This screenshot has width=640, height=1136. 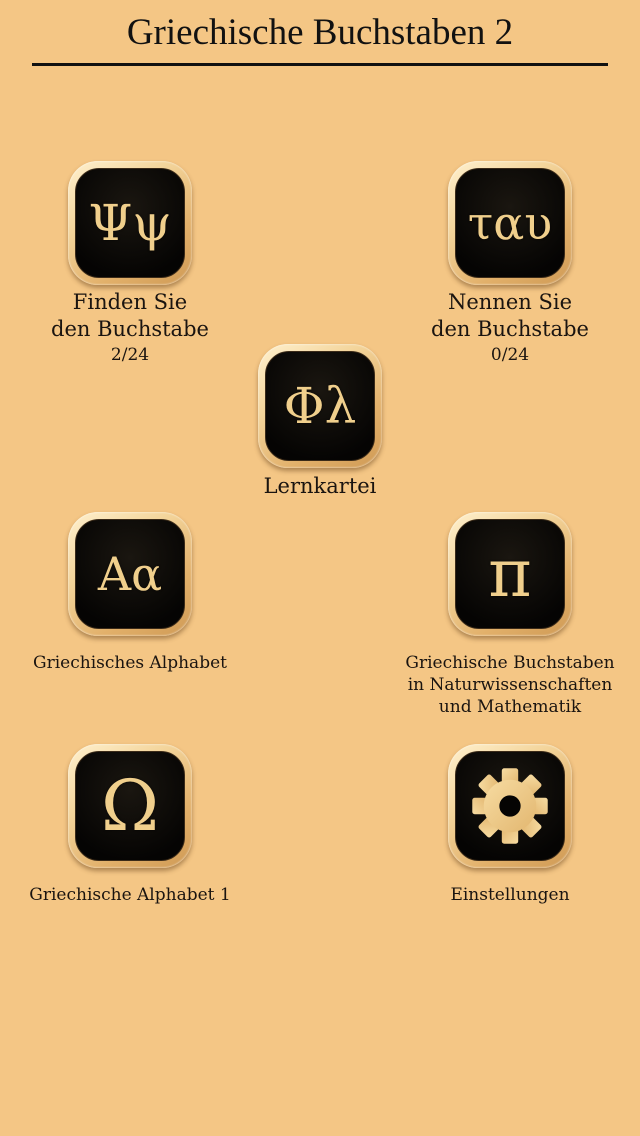 I want to click on find-letter-progress: 2/24, so click(x=130, y=355).